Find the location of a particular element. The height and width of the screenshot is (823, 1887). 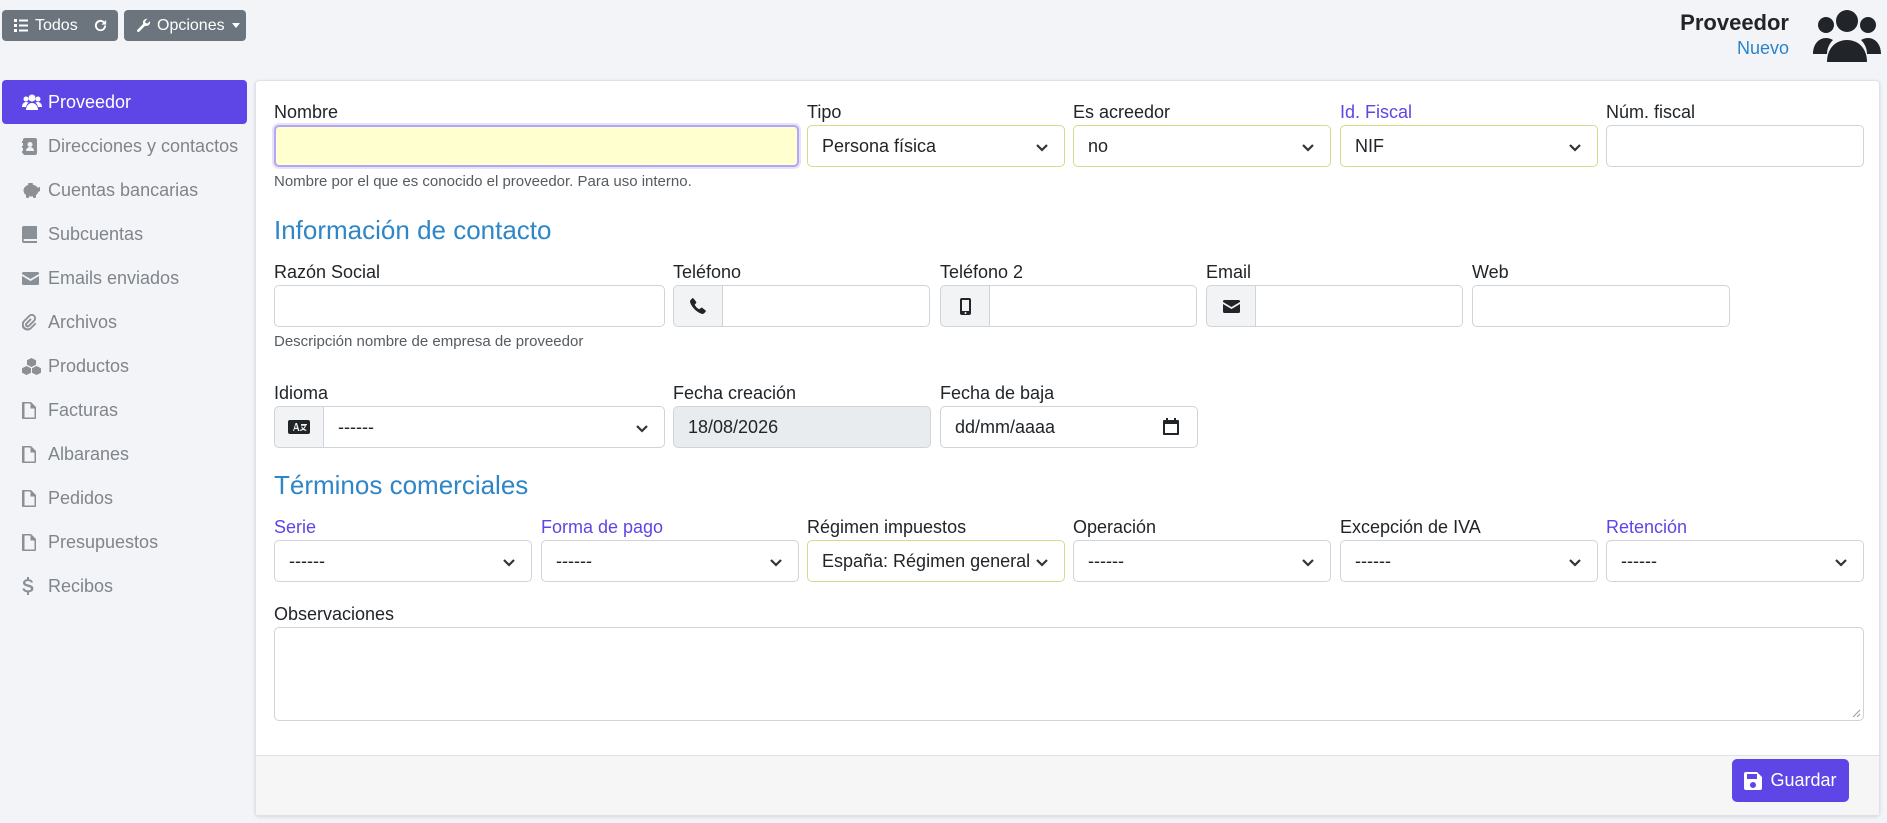

retencion-label: Retención is located at coordinates (1646, 527).